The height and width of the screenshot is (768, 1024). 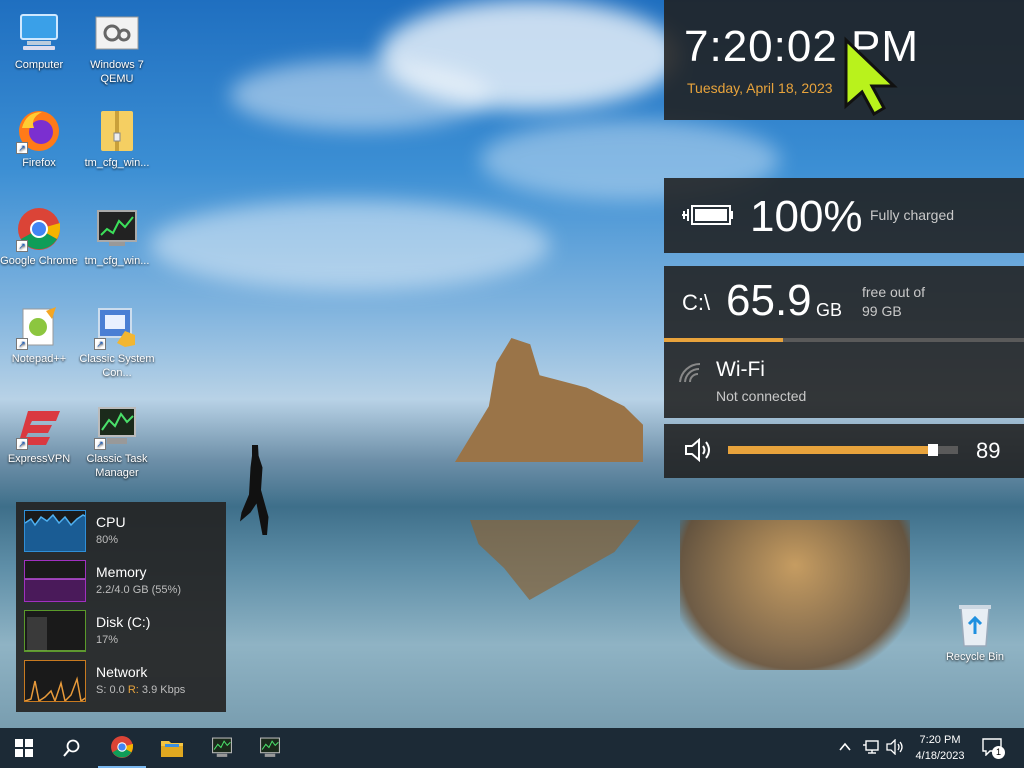 What do you see at coordinates (844, 380) in the screenshot?
I see `wifi-widget: Wi-Fi Not connected` at bounding box center [844, 380].